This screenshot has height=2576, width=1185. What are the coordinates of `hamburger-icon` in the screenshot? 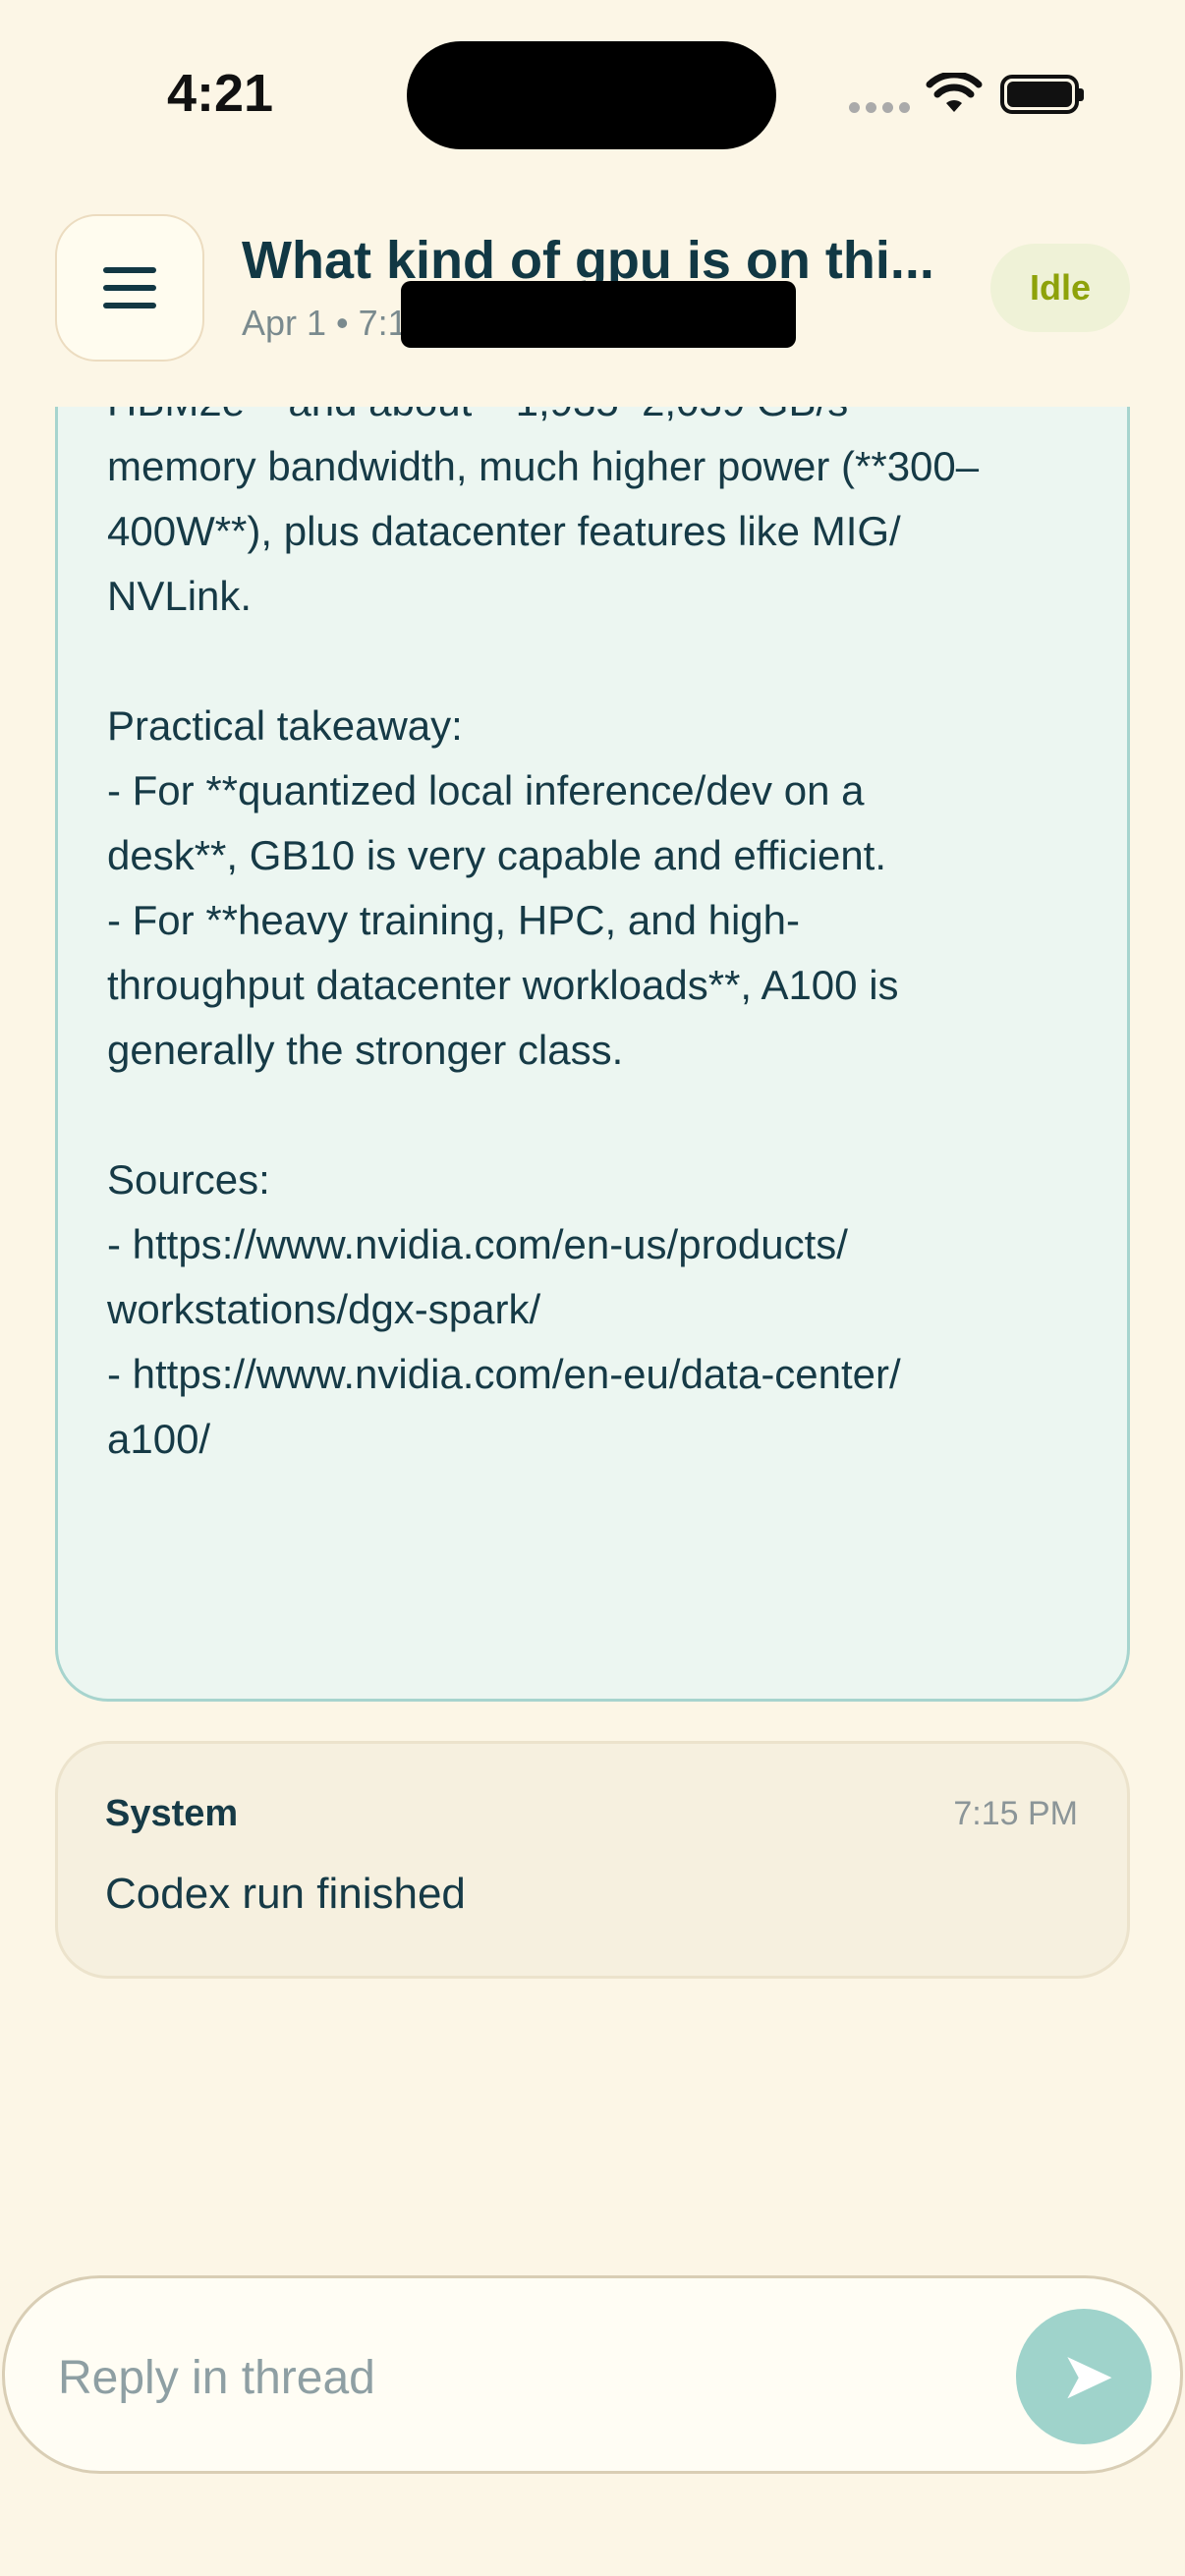 It's located at (130, 287).